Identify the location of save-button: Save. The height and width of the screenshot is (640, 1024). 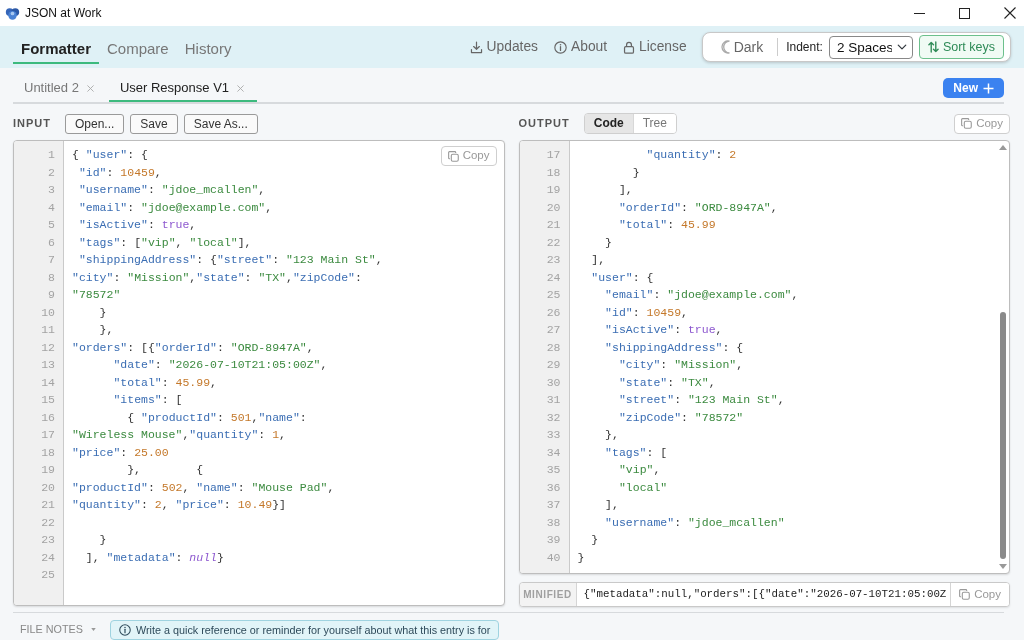
(154, 123).